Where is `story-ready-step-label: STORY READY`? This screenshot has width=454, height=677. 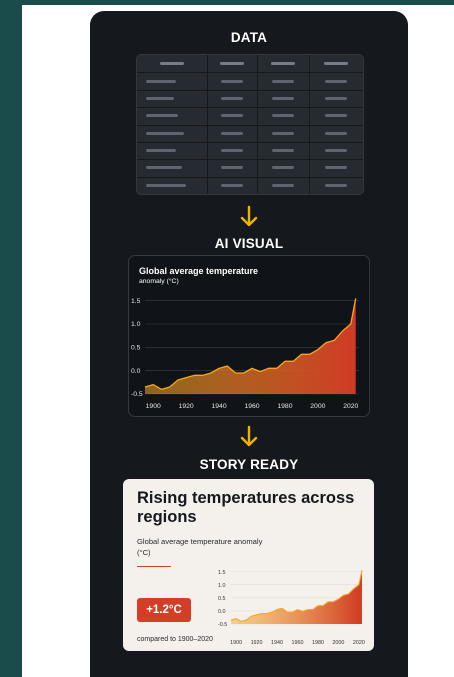 story-ready-step-label: STORY READY is located at coordinates (249, 464).